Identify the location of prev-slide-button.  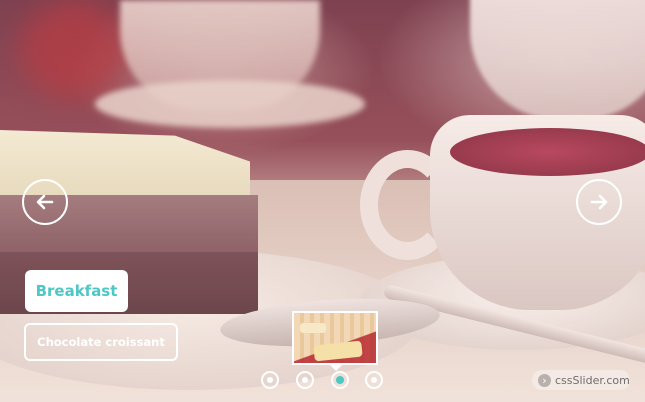
(45, 202).